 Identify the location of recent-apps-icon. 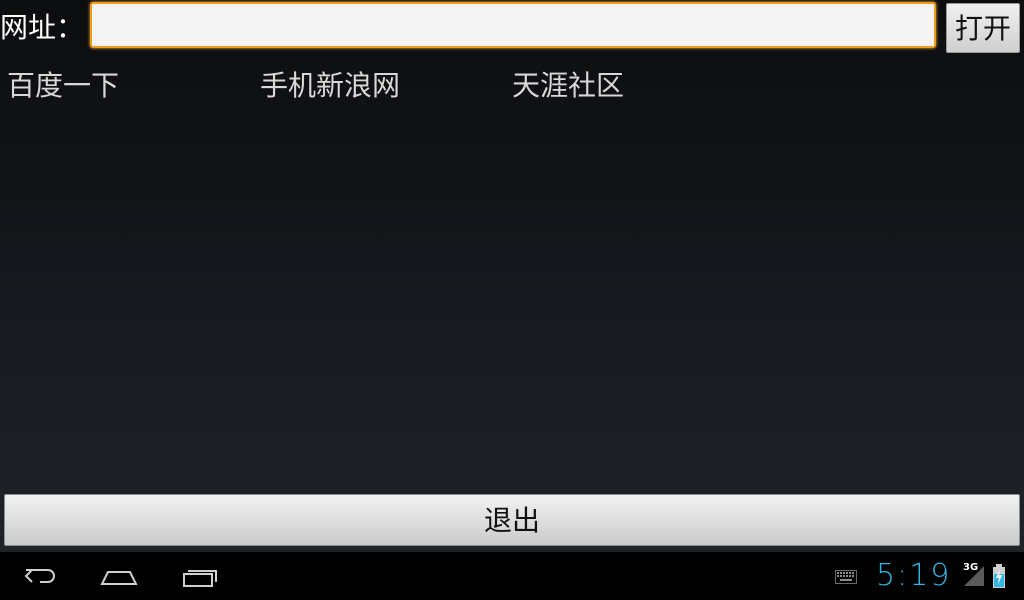
(200, 576).